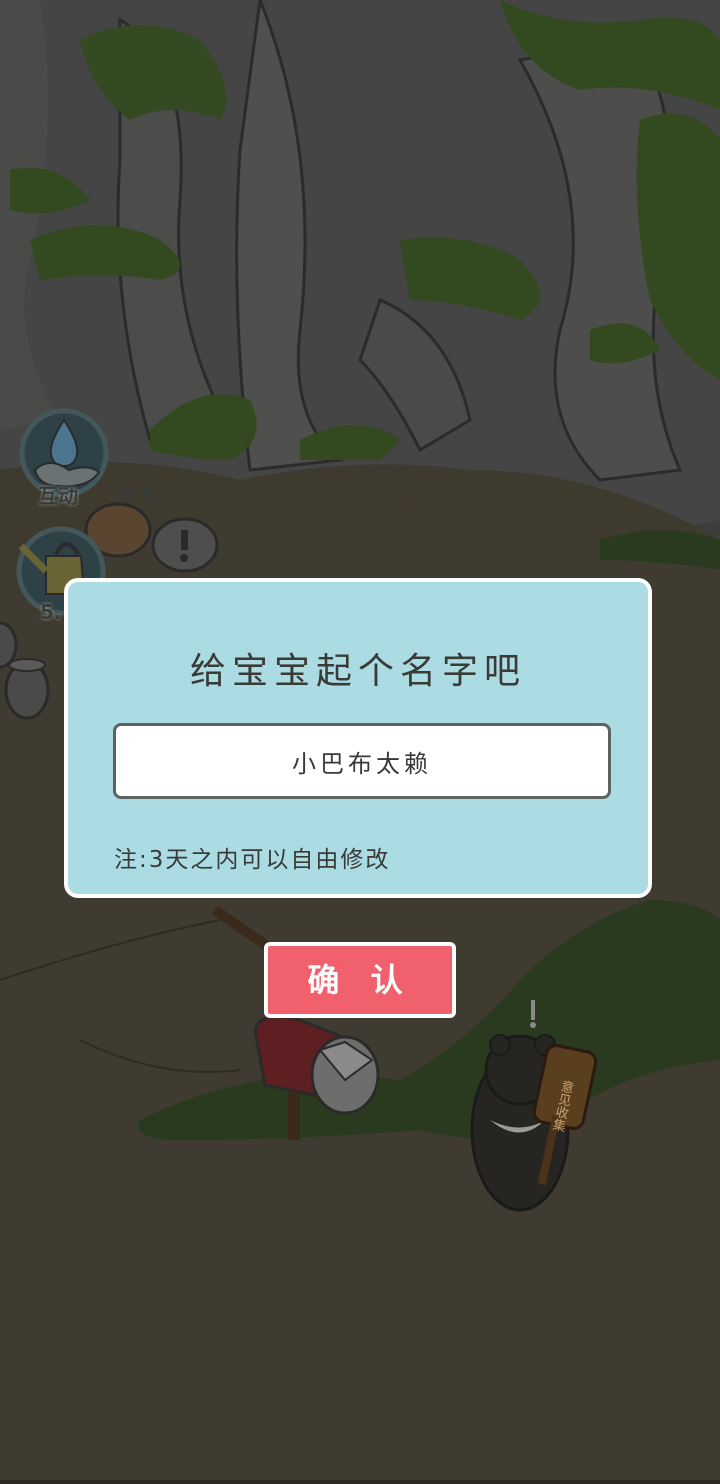 The image size is (720, 1484). What do you see at coordinates (360, 980) in the screenshot?
I see `confirm-button: 确 认` at bounding box center [360, 980].